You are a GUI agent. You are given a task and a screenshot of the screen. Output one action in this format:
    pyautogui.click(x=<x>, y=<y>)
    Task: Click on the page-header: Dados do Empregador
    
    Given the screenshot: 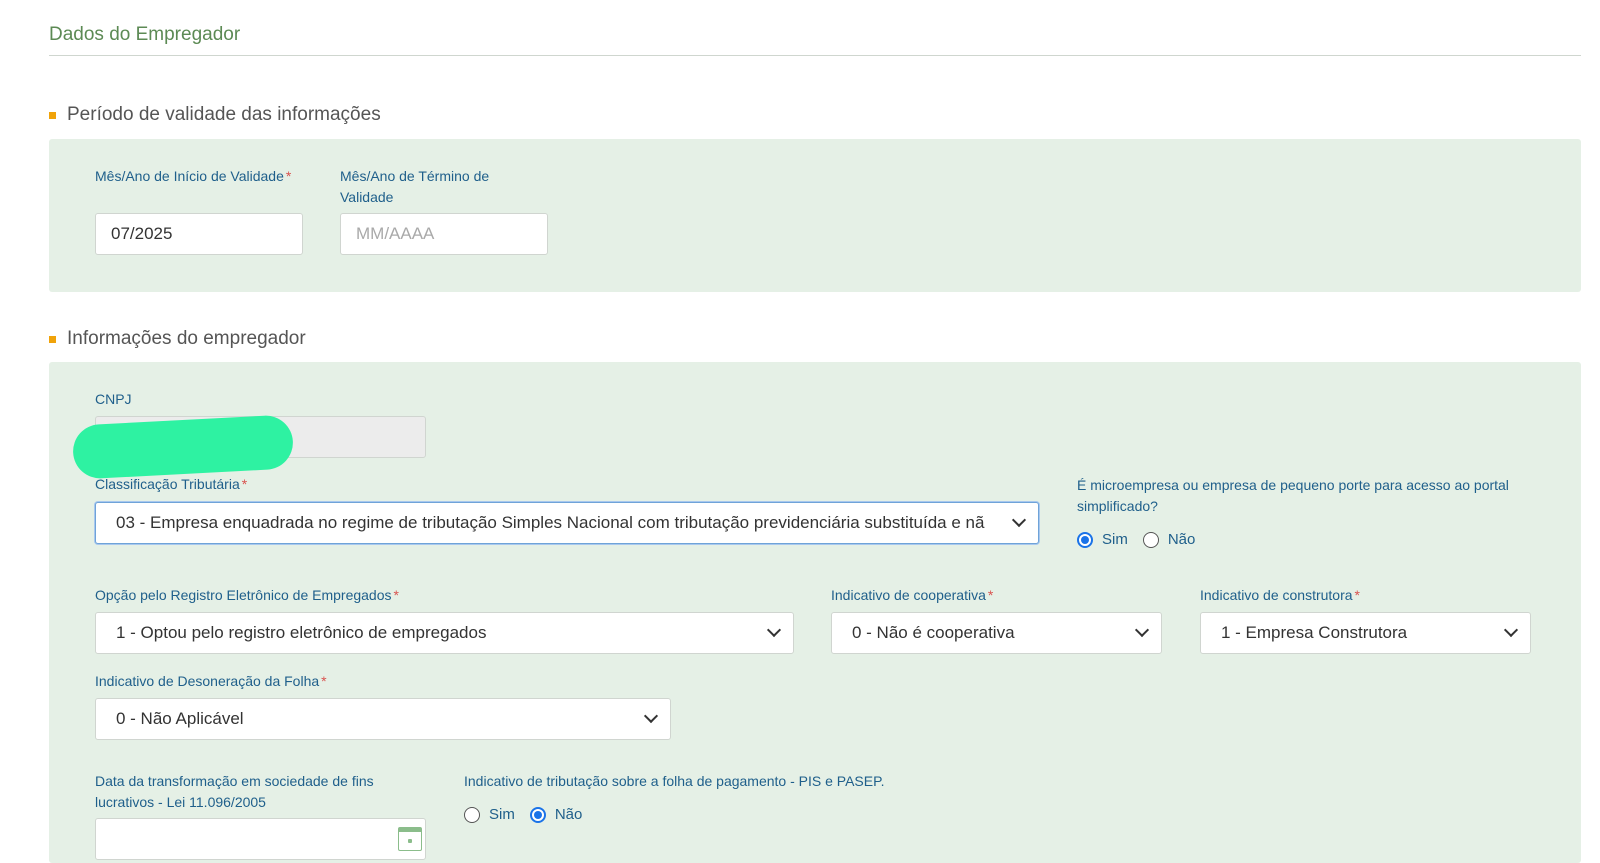 What is the action you would take?
    pyautogui.click(x=815, y=40)
    